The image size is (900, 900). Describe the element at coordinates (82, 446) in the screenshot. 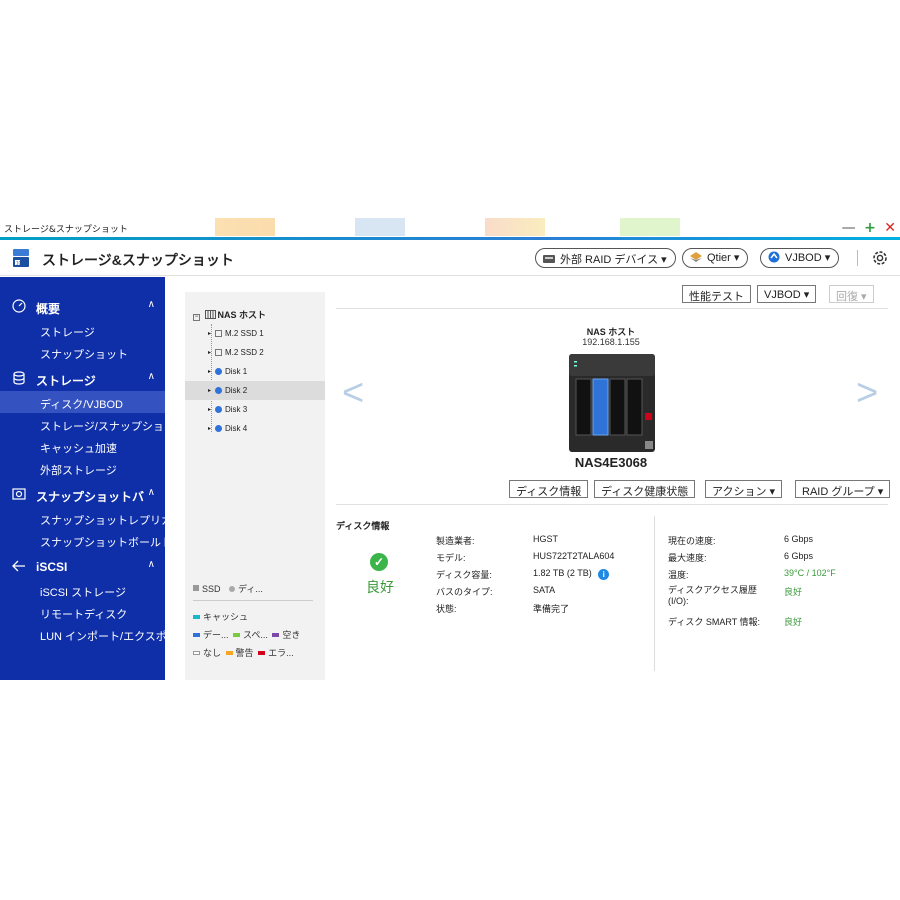

I see `sidebar-item-cache-acceleration: キャッシュ加速` at that location.